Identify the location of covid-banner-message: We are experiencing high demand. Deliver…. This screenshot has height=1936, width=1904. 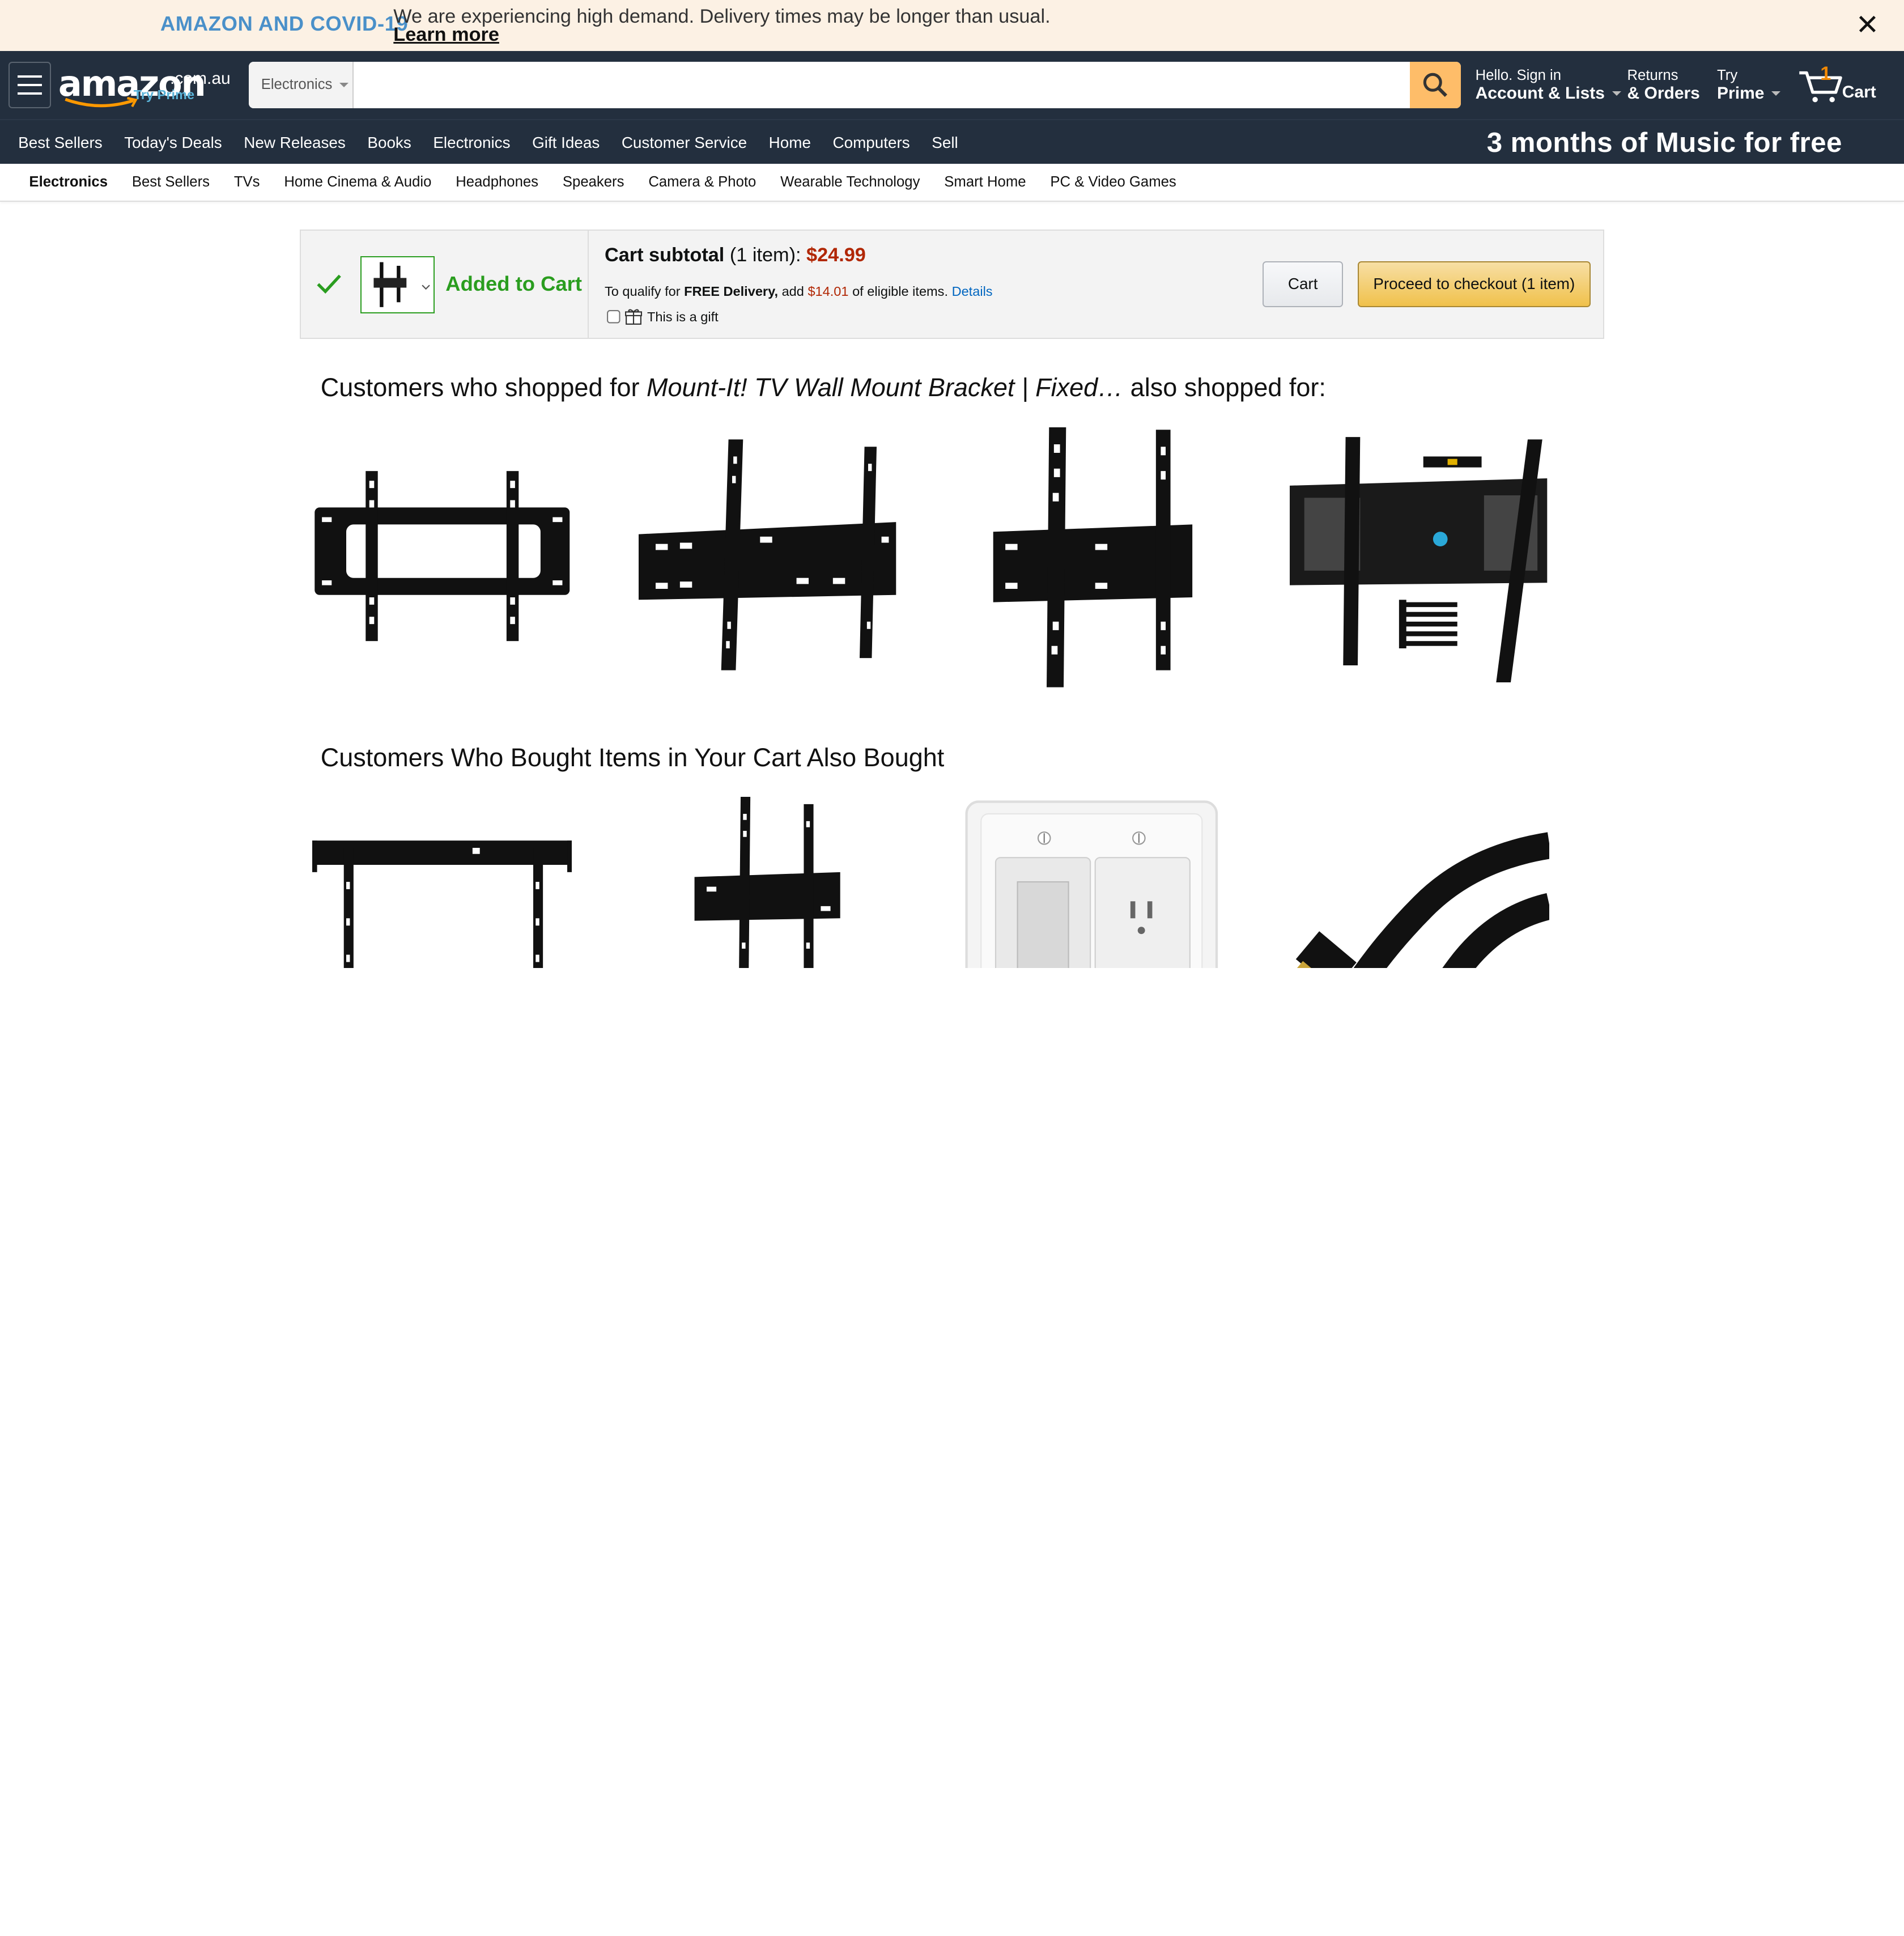
(721, 25).